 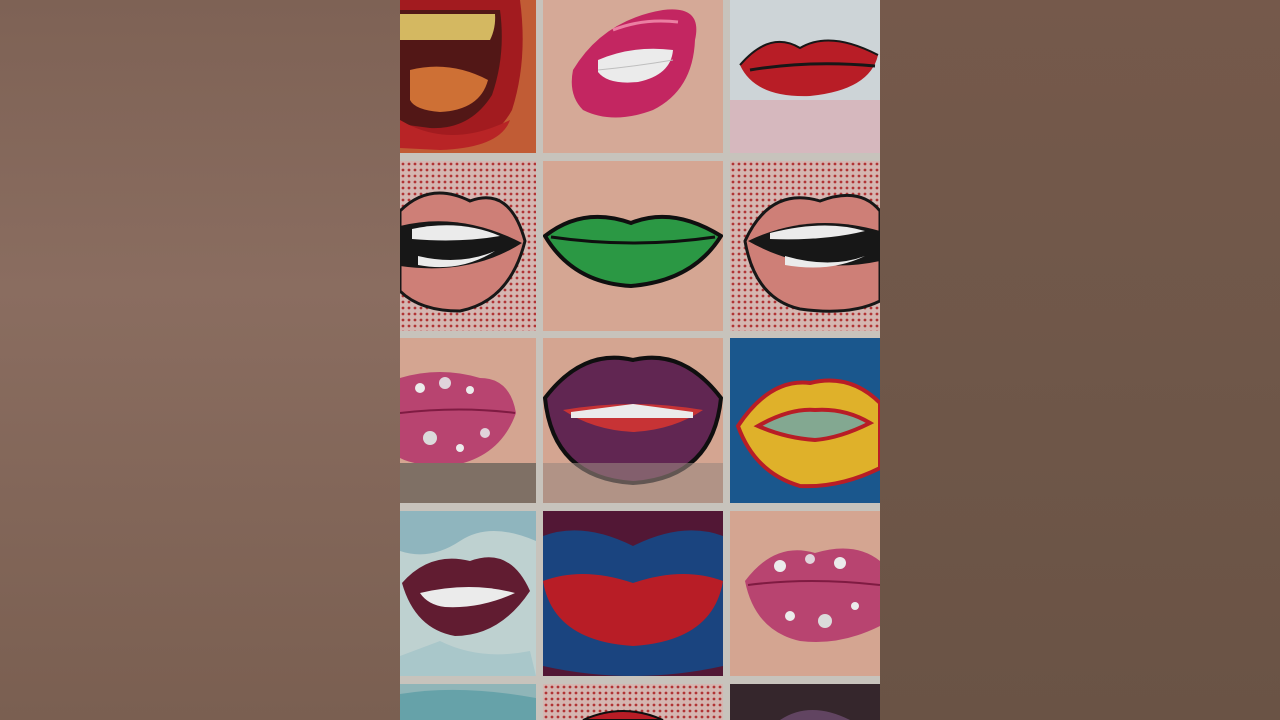 I want to click on tile-glossy-pink-lips, so click(x=633, y=76).